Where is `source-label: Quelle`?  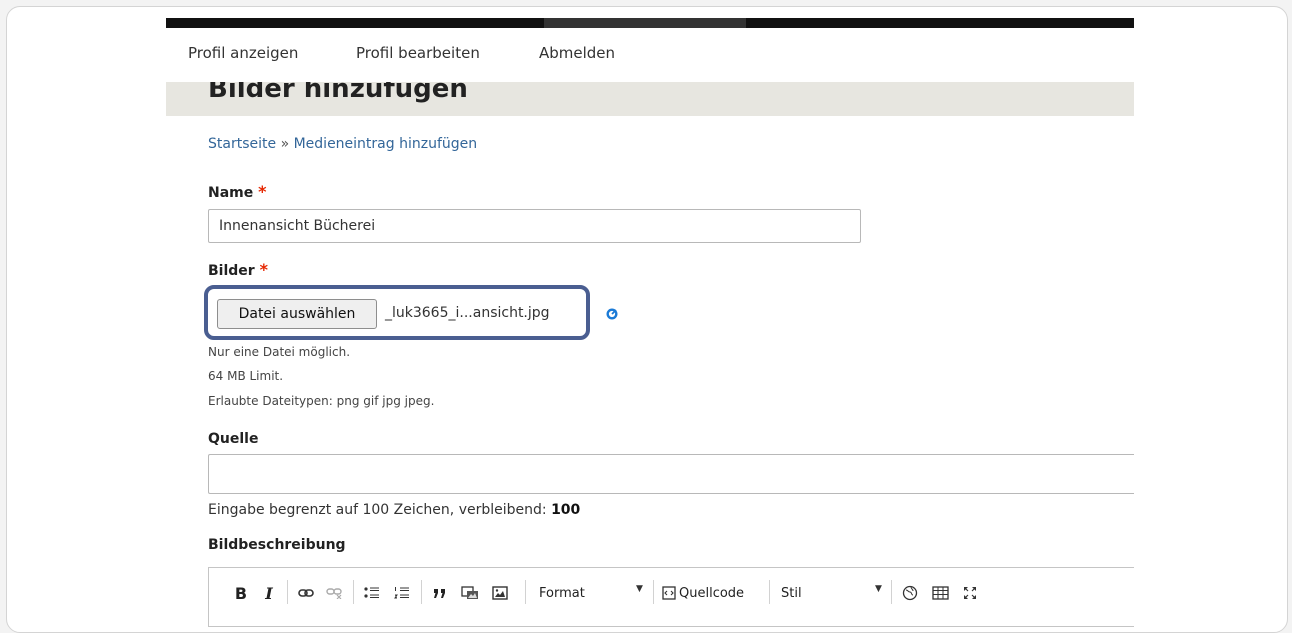
source-label: Quelle is located at coordinates (233, 439).